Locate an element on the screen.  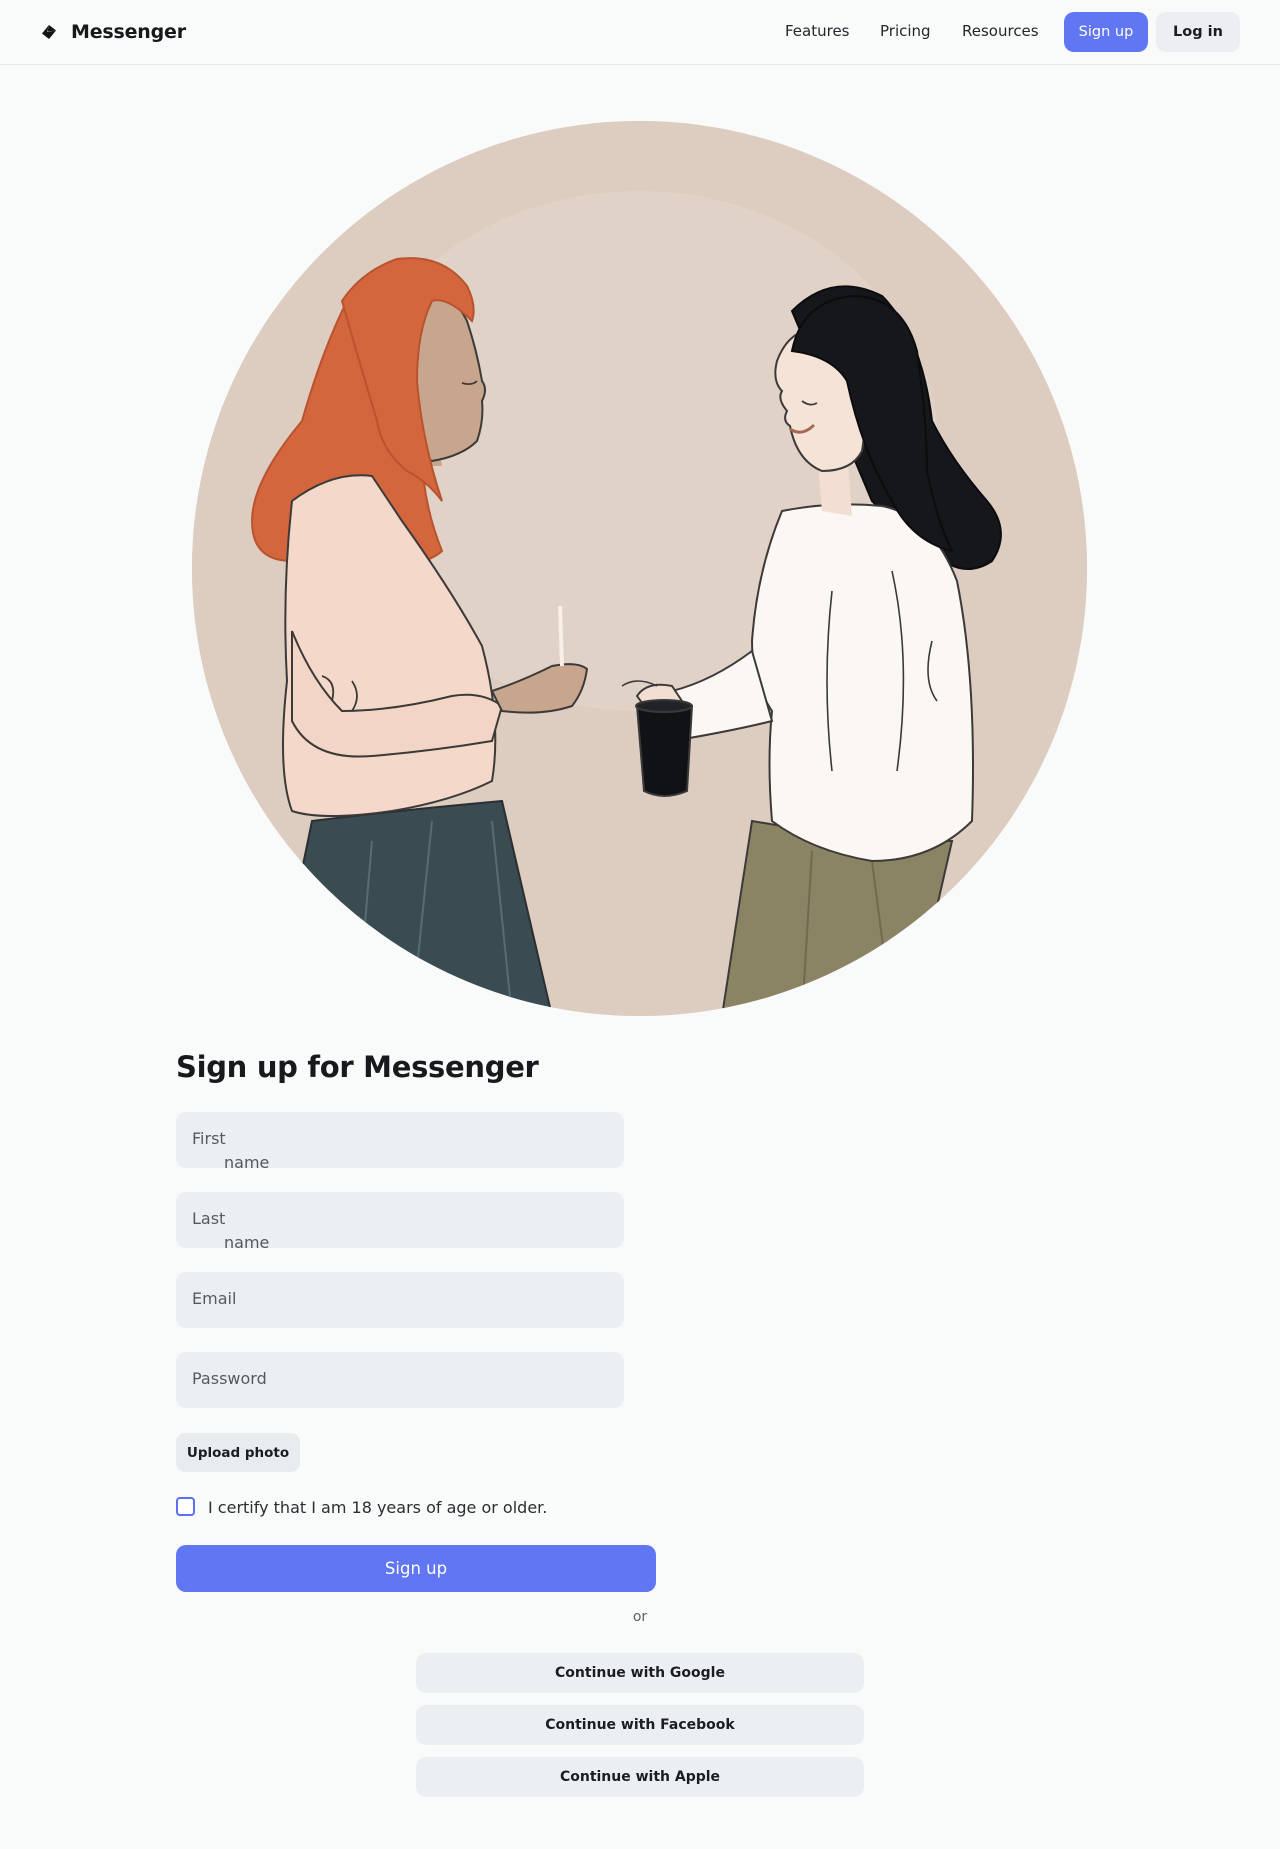
password-field: Password is located at coordinates (400, 1380).